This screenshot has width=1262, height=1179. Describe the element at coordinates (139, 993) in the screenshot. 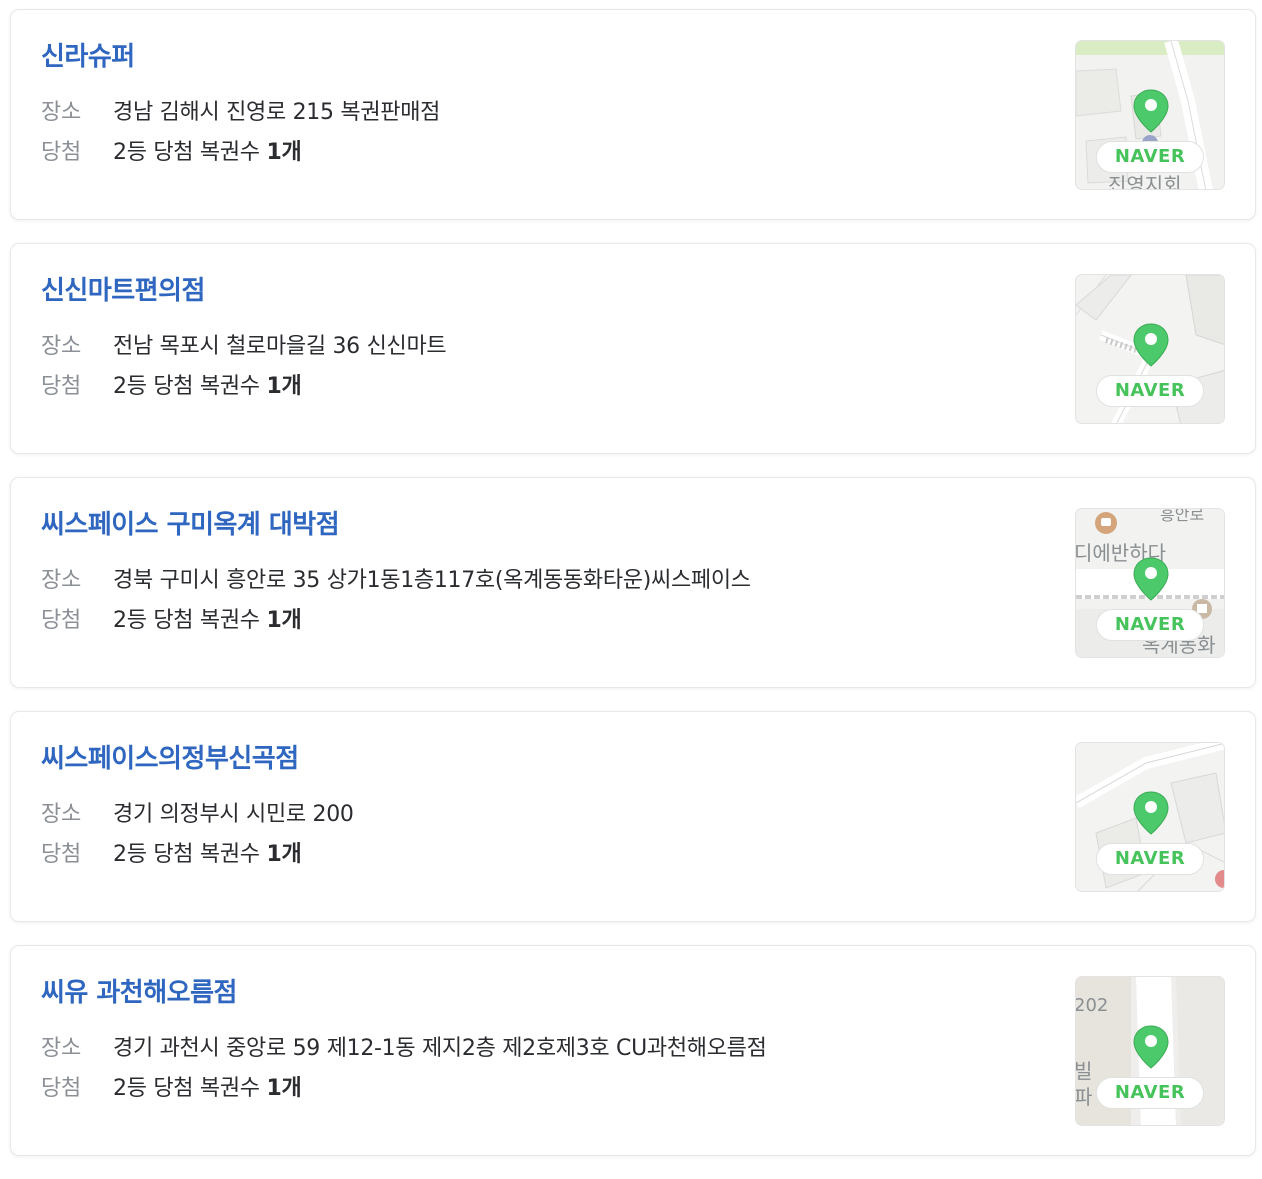

I see `store-name-link: 씨유 과천해오름점` at that location.